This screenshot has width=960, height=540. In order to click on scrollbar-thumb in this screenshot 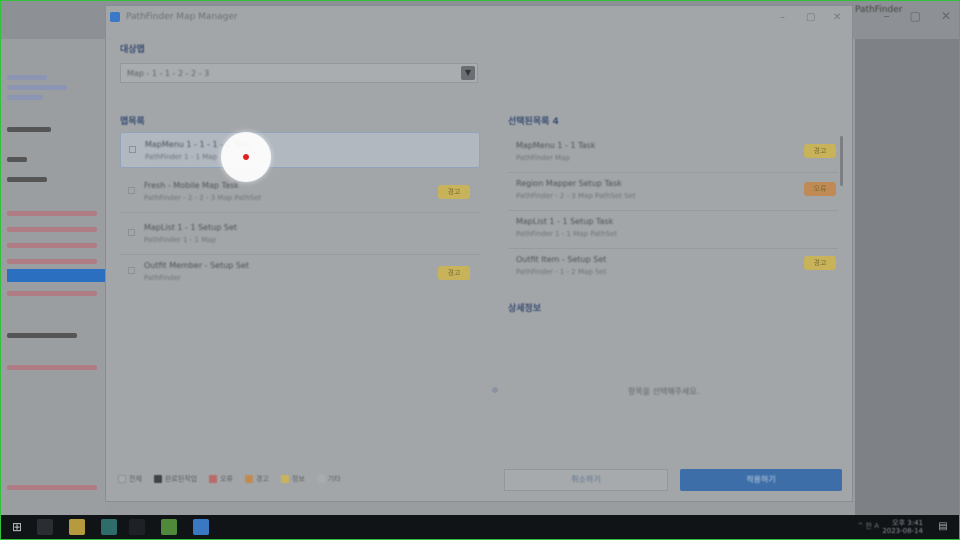, I will do `click(841, 161)`.